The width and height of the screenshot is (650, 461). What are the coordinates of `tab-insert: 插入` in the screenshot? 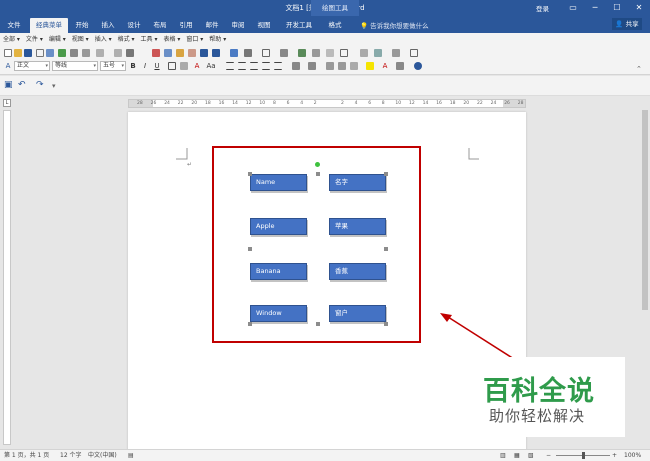 It's located at (108, 25).